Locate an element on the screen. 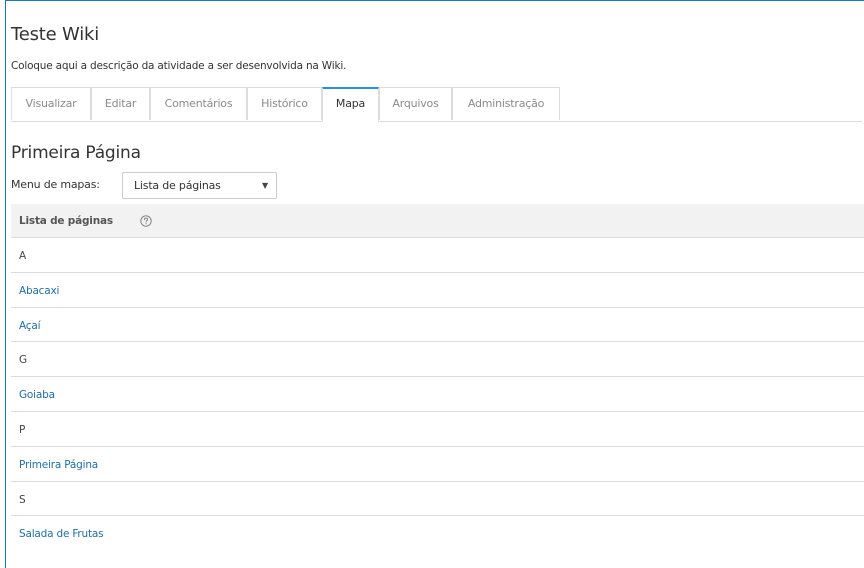 The image size is (864, 568). list-item: Goiaba is located at coordinates (437, 394).